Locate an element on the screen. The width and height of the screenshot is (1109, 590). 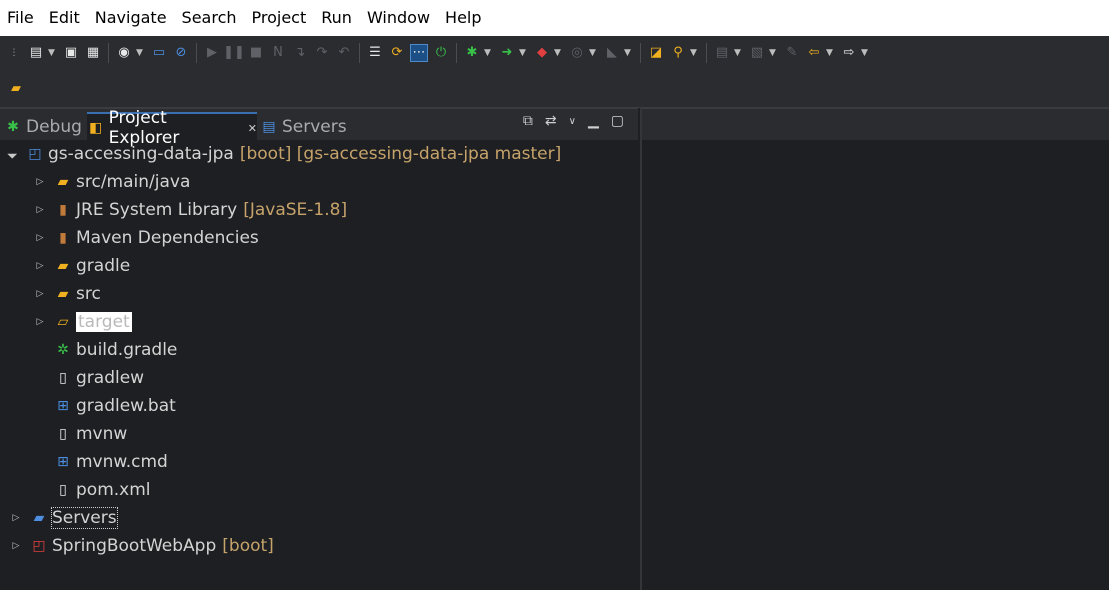
forward-icon: ⇨ is located at coordinates (849, 53).